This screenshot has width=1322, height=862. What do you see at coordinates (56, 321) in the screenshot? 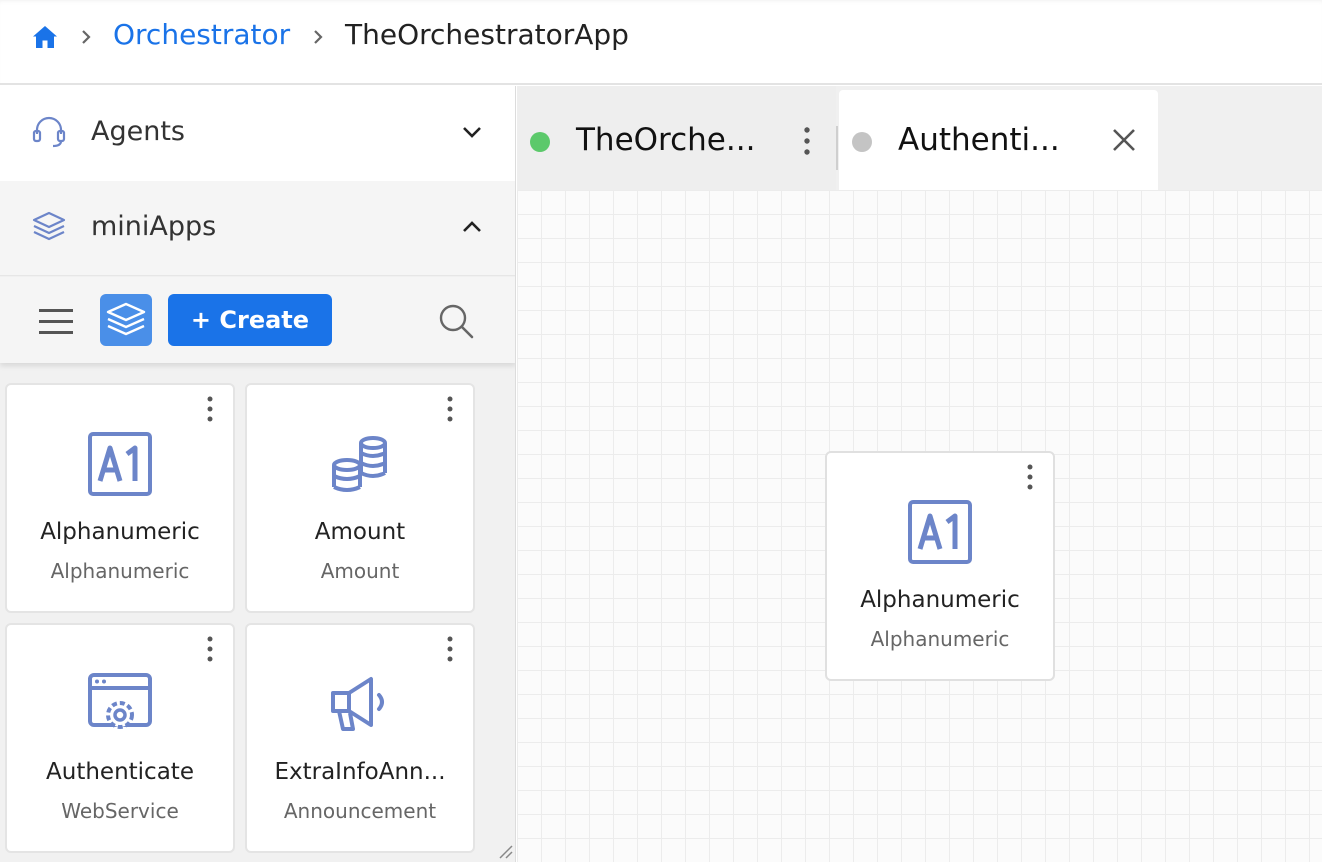
I see `hamburger-menu-icon` at bounding box center [56, 321].